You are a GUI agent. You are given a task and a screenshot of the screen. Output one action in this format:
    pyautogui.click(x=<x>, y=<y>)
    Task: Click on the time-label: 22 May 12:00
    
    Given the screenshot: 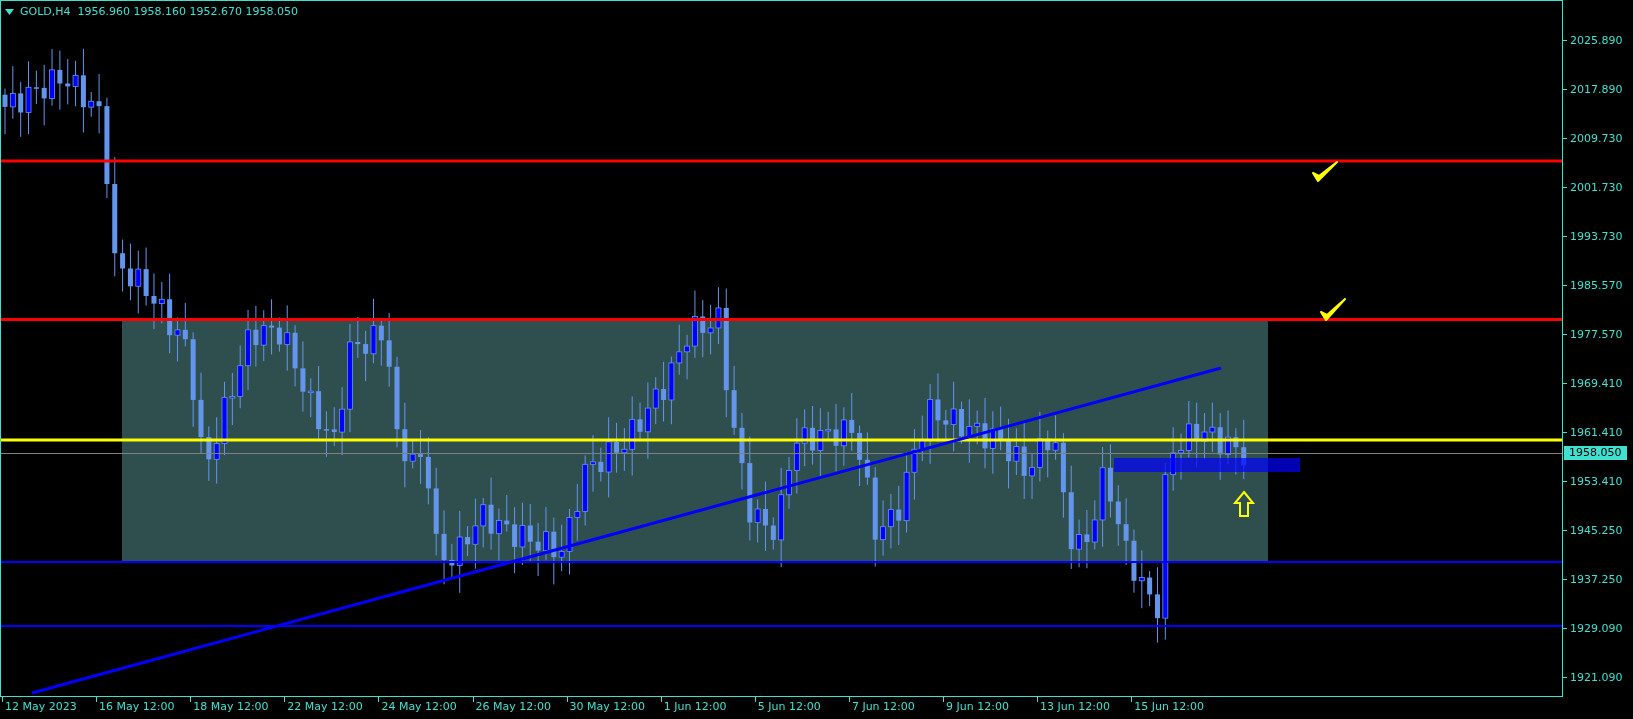 What is the action you would take?
    pyautogui.click(x=325, y=707)
    